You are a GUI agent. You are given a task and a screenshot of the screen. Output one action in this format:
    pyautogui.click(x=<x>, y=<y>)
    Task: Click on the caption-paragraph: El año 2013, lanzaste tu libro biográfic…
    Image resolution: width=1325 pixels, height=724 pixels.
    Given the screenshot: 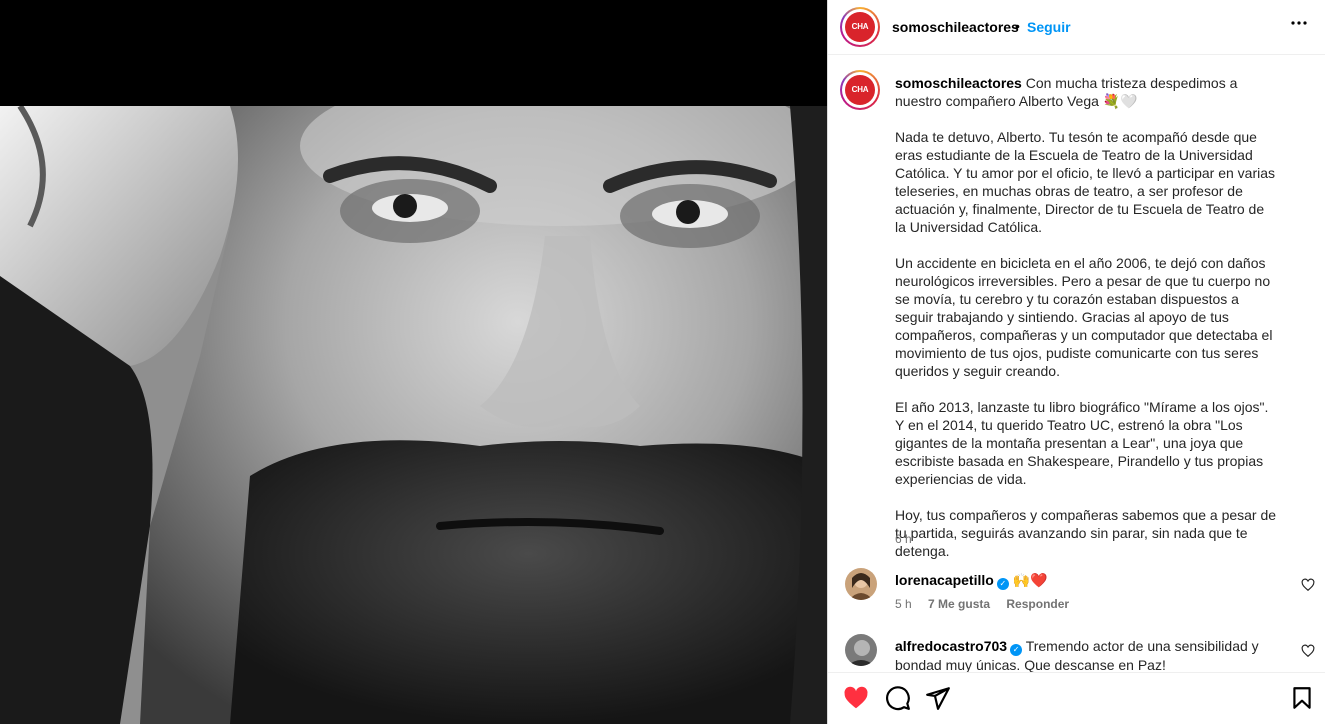 What is the action you would take?
    pyautogui.click(x=1082, y=443)
    